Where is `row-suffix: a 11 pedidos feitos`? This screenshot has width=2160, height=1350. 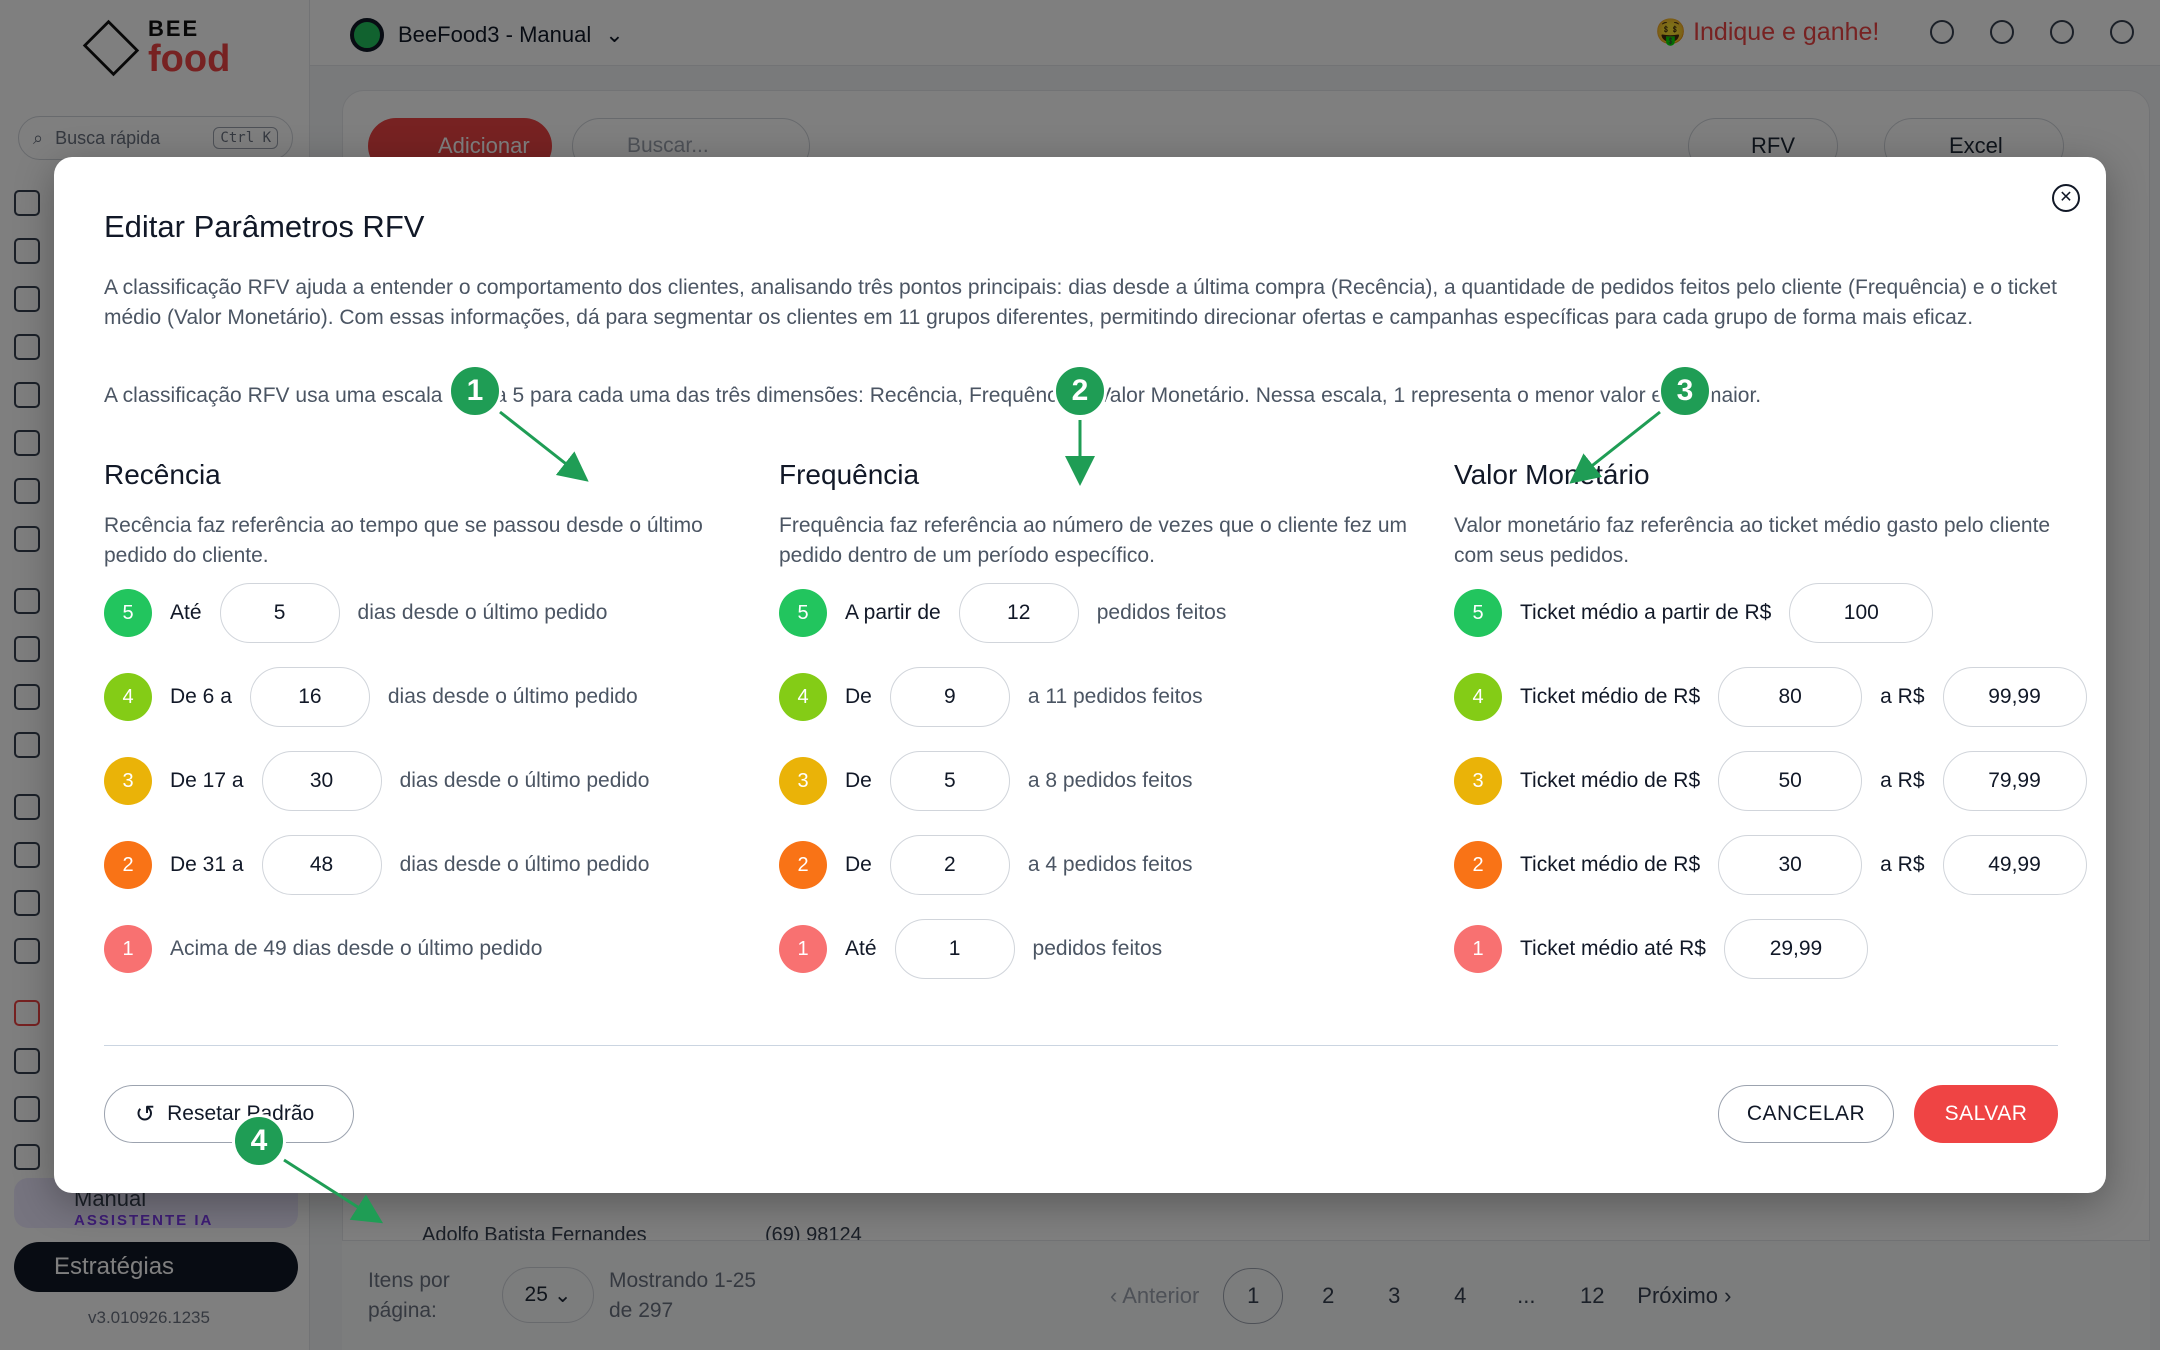 row-suffix: a 11 pedidos feitos is located at coordinates (1115, 696).